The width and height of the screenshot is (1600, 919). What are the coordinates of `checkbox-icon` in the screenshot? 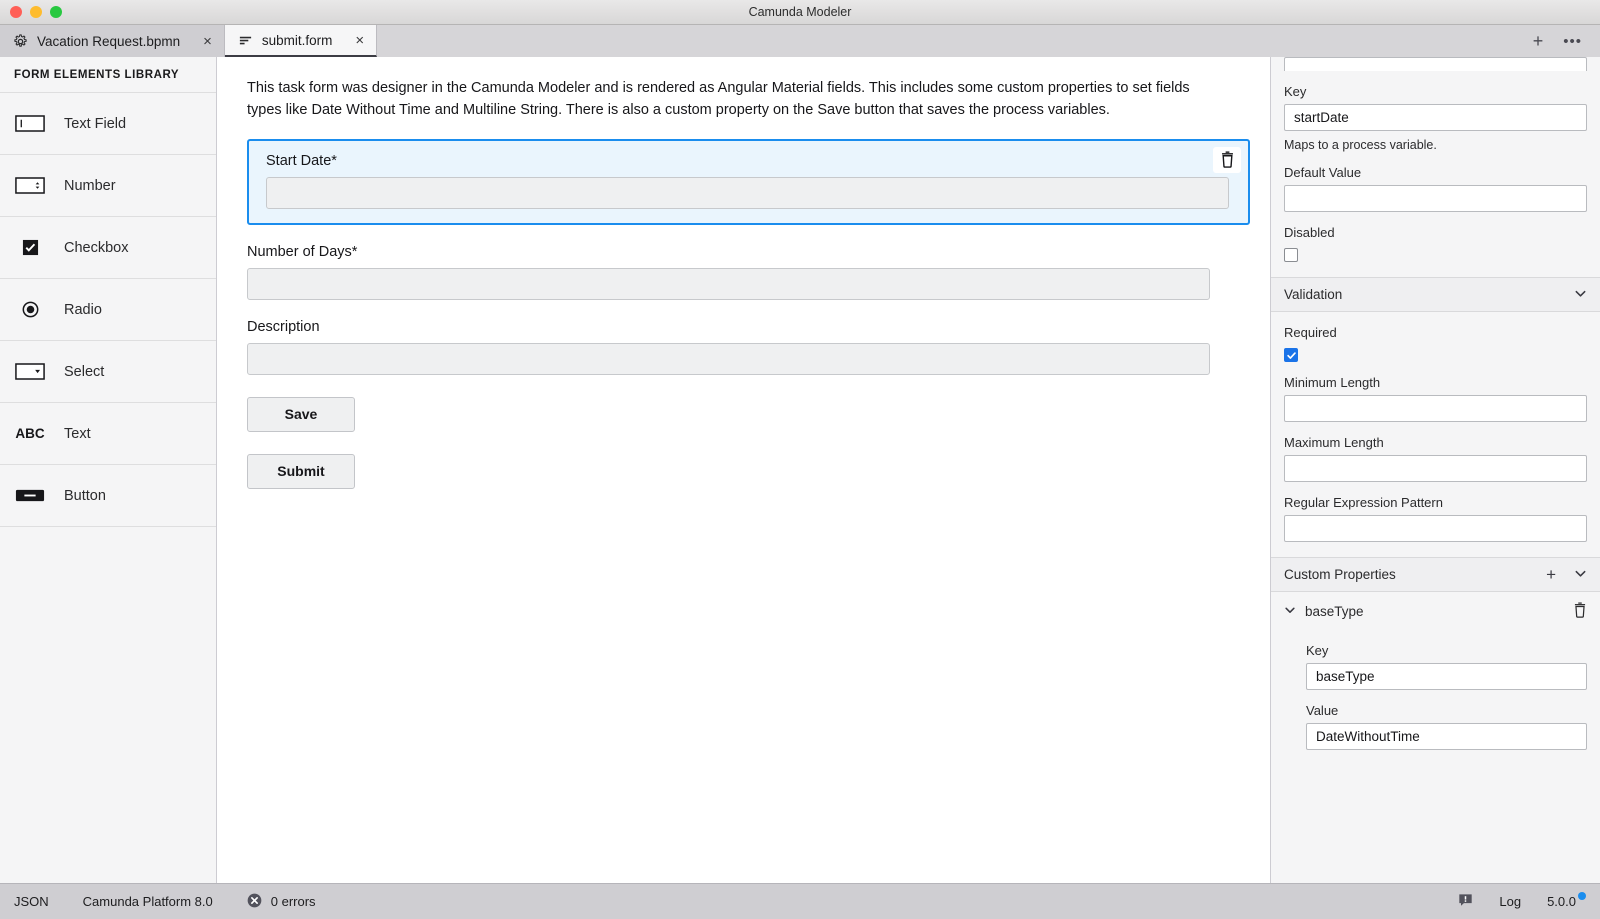 It's located at (30, 247).